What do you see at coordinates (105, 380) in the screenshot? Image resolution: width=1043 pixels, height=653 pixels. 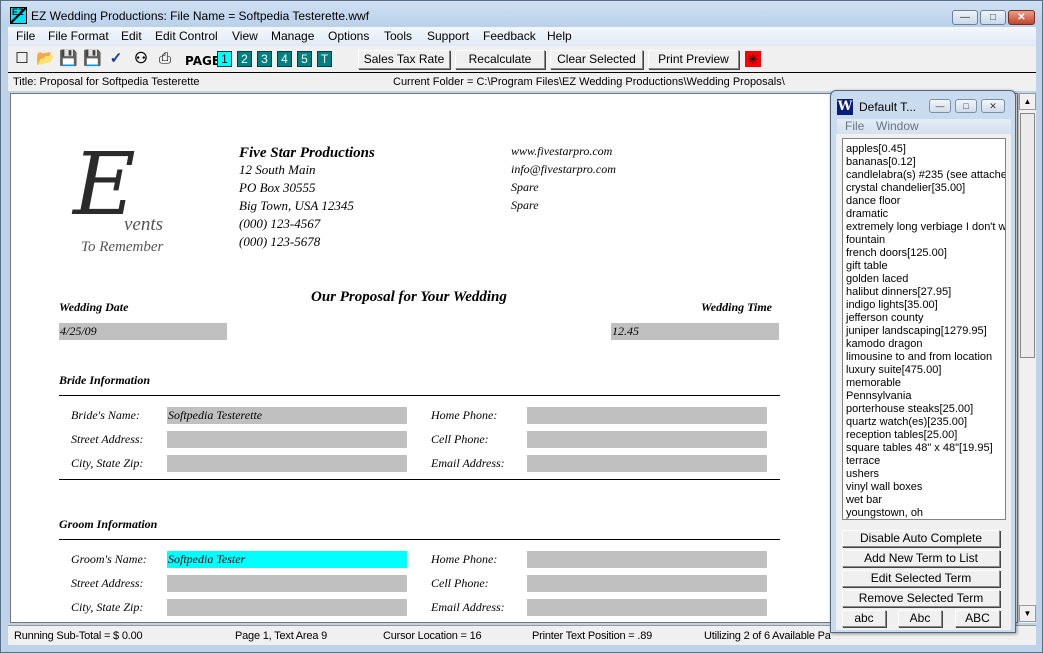 I see `bride-section-label: Bride Information` at bounding box center [105, 380].